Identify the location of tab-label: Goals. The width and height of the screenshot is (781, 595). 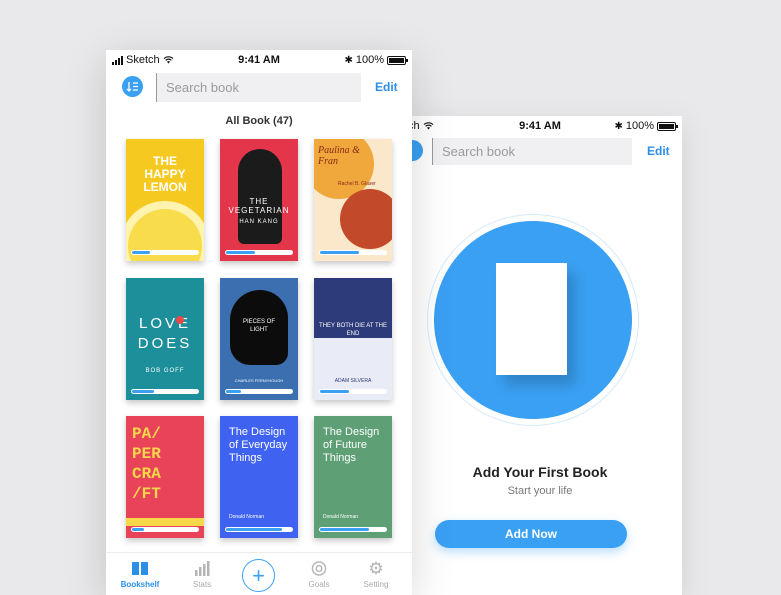
(319, 584).